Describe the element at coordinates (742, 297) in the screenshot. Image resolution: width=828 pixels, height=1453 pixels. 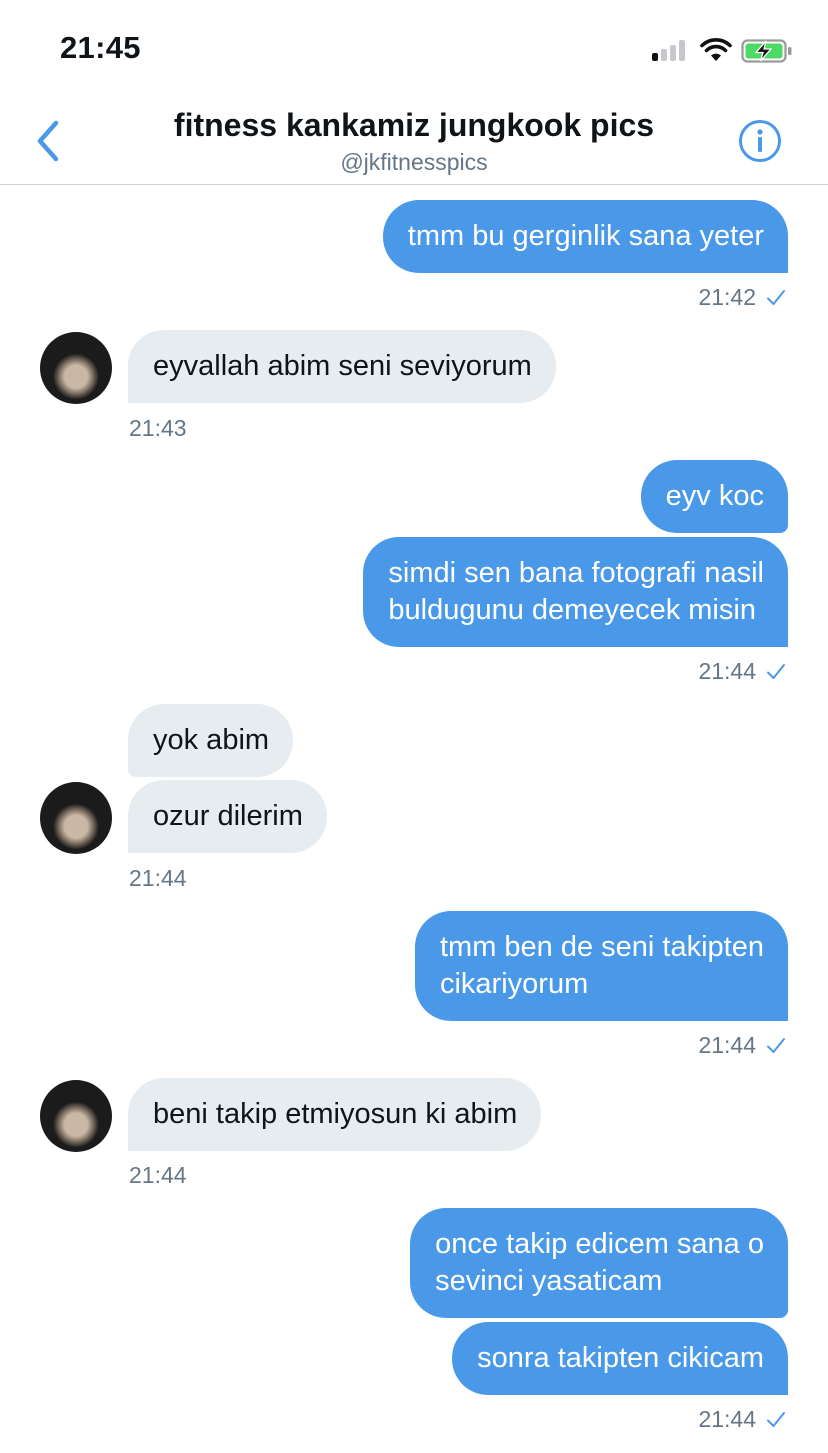
I see `message-timestamp: 21:42` at that location.